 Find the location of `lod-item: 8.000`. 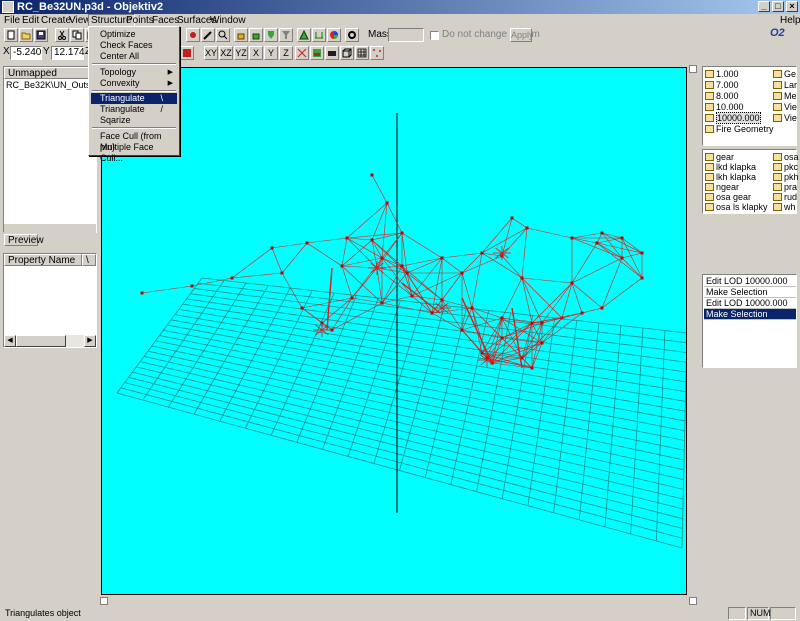

lod-item: 8.000 is located at coordinates (722, 96).